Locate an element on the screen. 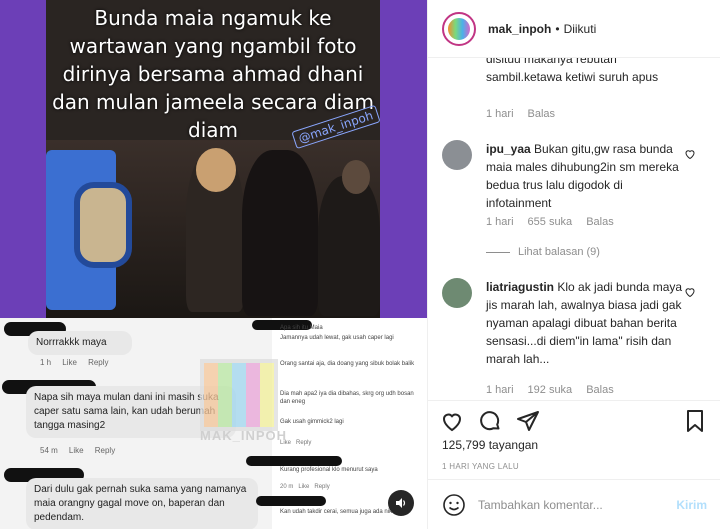 This screenshot has height=529, width=720. comment-username: ipu_yaa is located at coordinates (508, 149).